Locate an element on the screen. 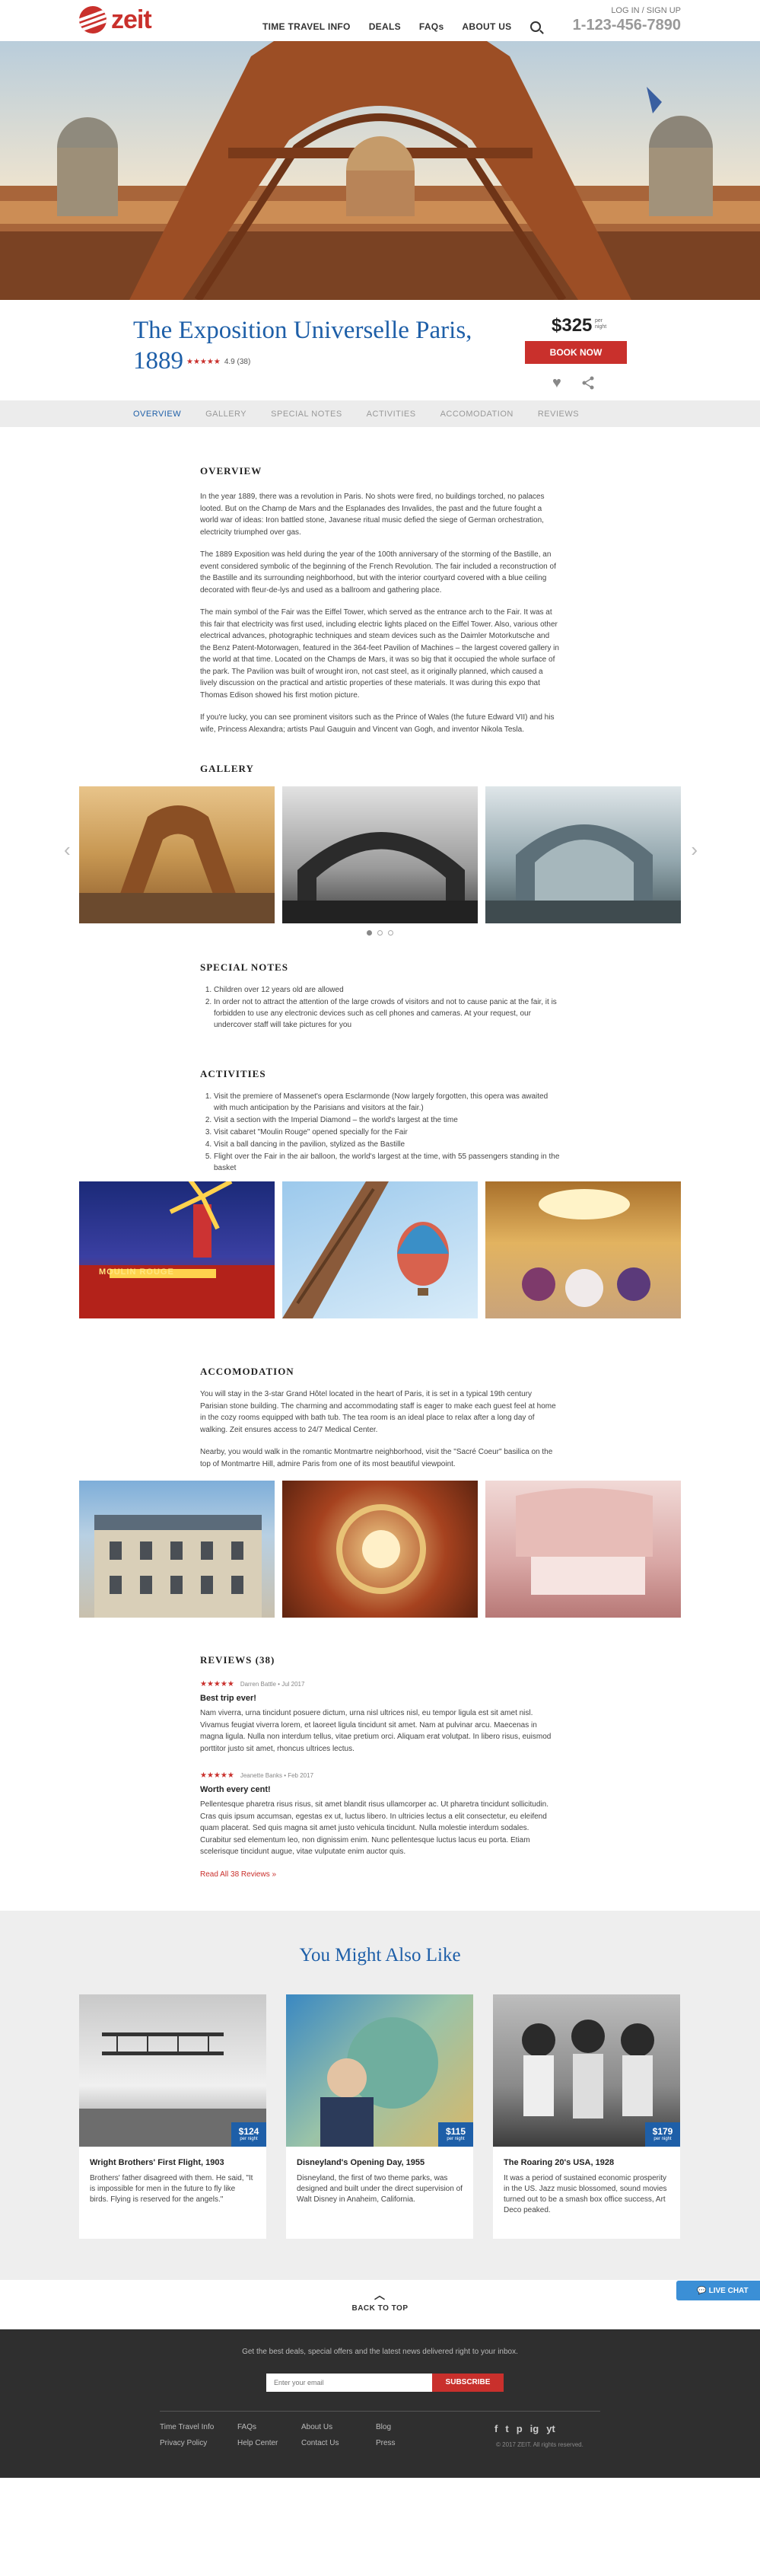 This screenshot has height=2576, width=760. overview-heading: OVERVIEW is located at coordinates (231, 471).